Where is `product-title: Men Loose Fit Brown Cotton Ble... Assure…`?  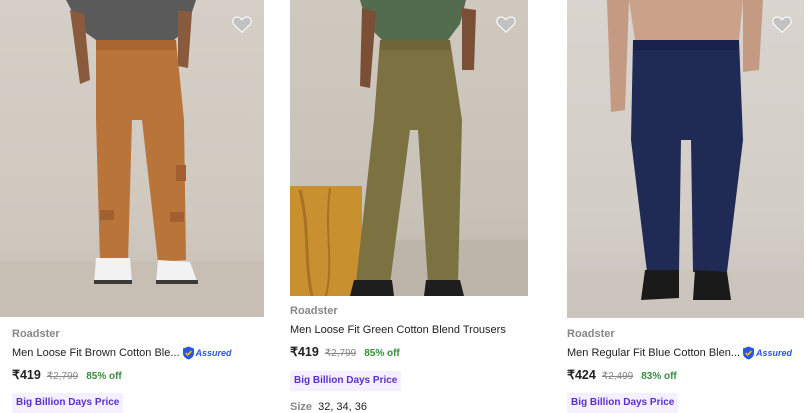
product-title: Men Loose Fit Brown Cotton Ble... Assure… is located at coordinates (138, 353).